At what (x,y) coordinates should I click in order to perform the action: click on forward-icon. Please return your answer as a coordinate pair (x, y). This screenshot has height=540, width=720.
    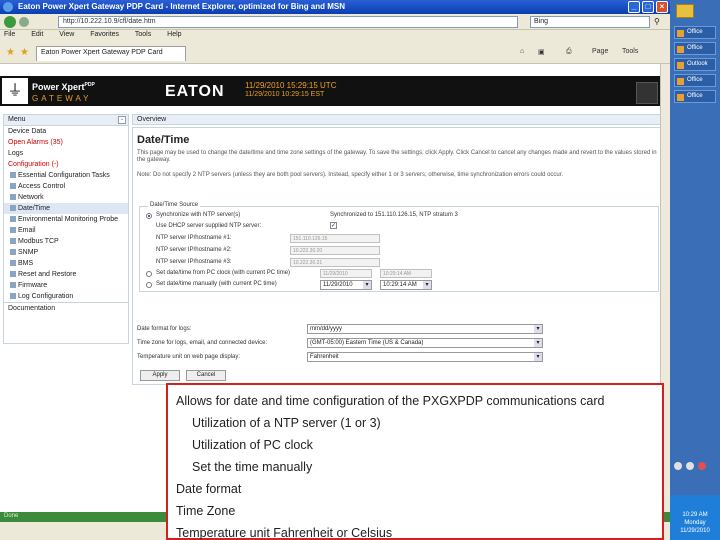
    Looking at the image, I should click on (24, 22).